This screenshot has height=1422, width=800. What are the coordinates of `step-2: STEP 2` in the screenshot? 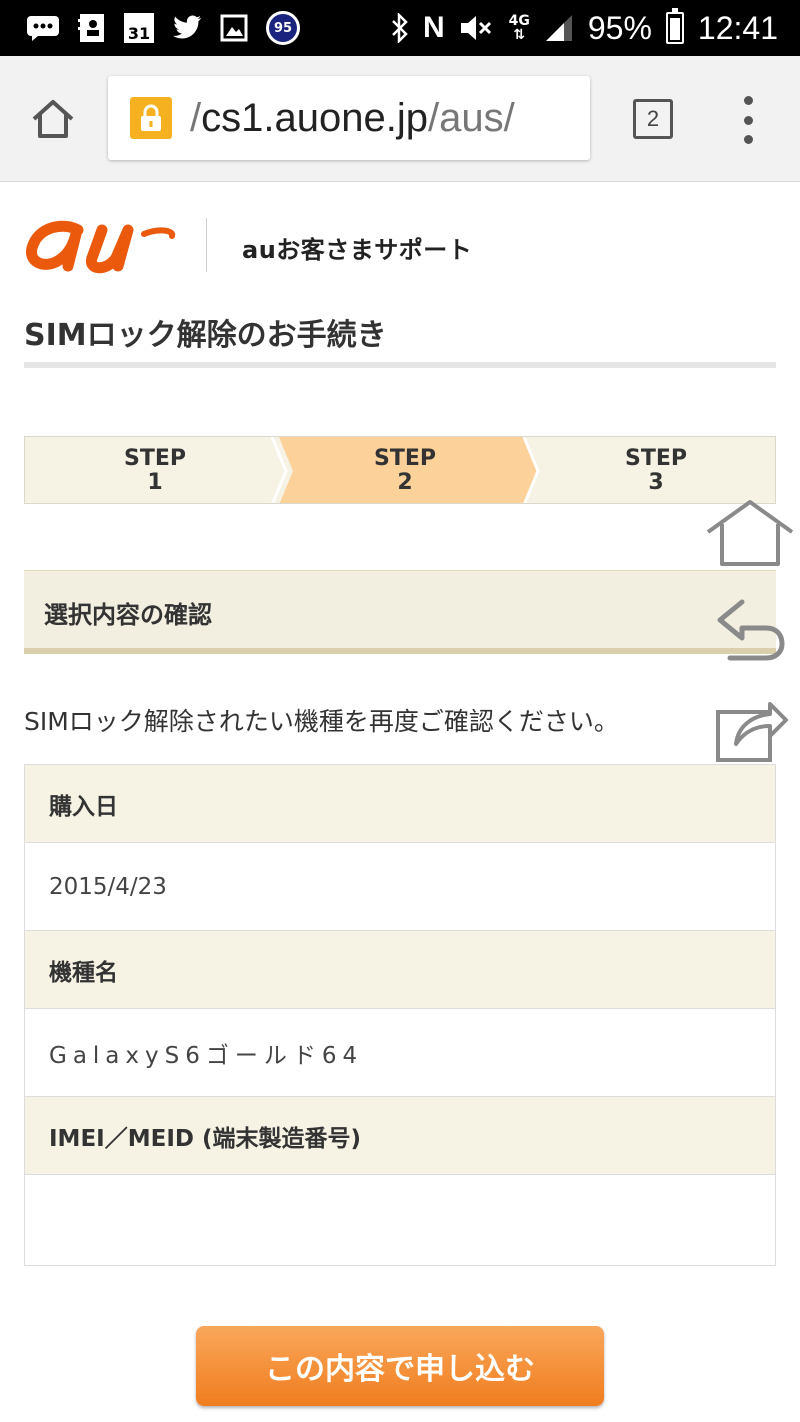 It's located at (404, 470).